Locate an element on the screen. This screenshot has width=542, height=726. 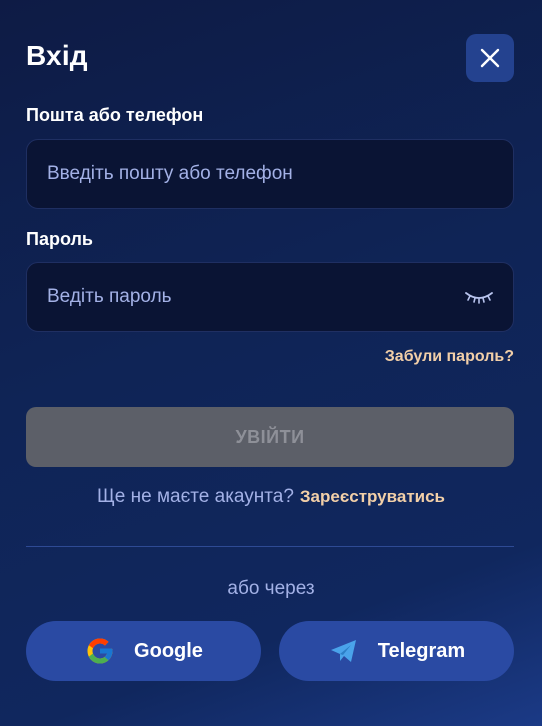
password-label: Пароль is located at coordinates (59, 239).